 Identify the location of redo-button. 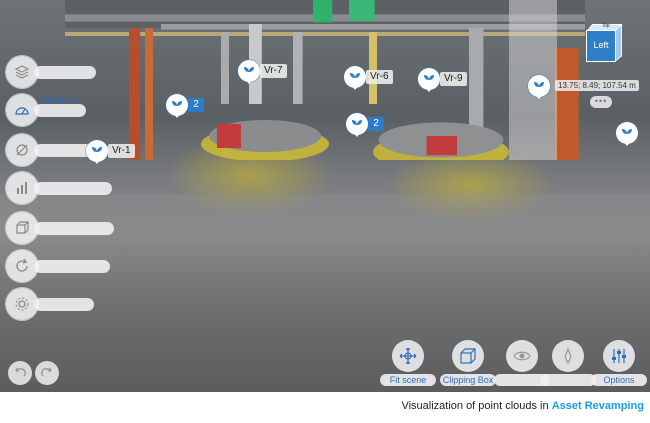
(47, 373).